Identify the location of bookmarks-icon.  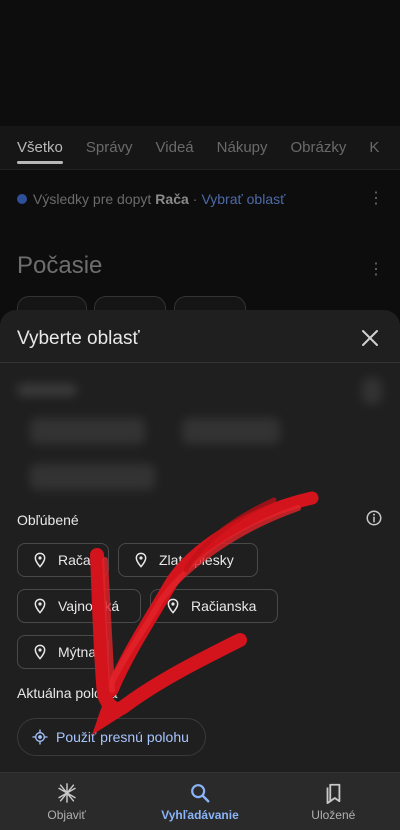
(333, 793).